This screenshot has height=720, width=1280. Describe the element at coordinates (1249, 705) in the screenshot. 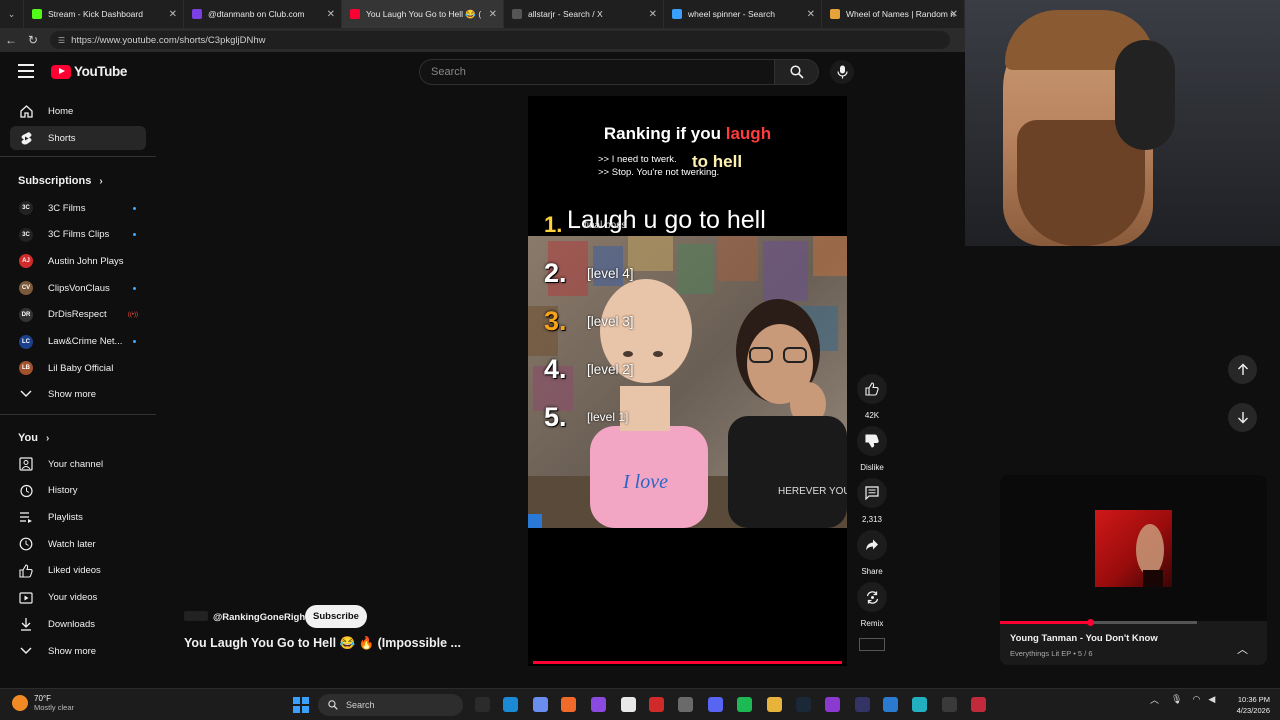

I see `clock: 10:36 PM 4/23/2026` at that location.